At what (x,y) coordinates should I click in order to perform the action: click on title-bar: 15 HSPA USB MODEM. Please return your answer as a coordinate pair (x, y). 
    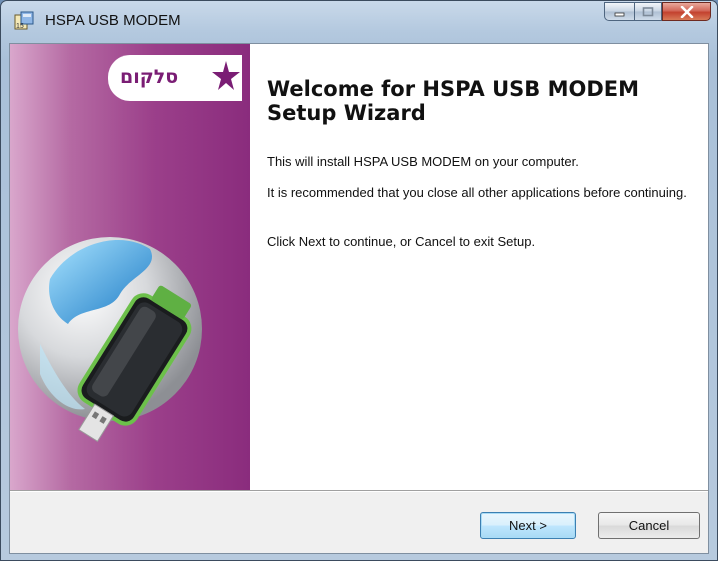
    Looking at the image, I should click on (359, 22).